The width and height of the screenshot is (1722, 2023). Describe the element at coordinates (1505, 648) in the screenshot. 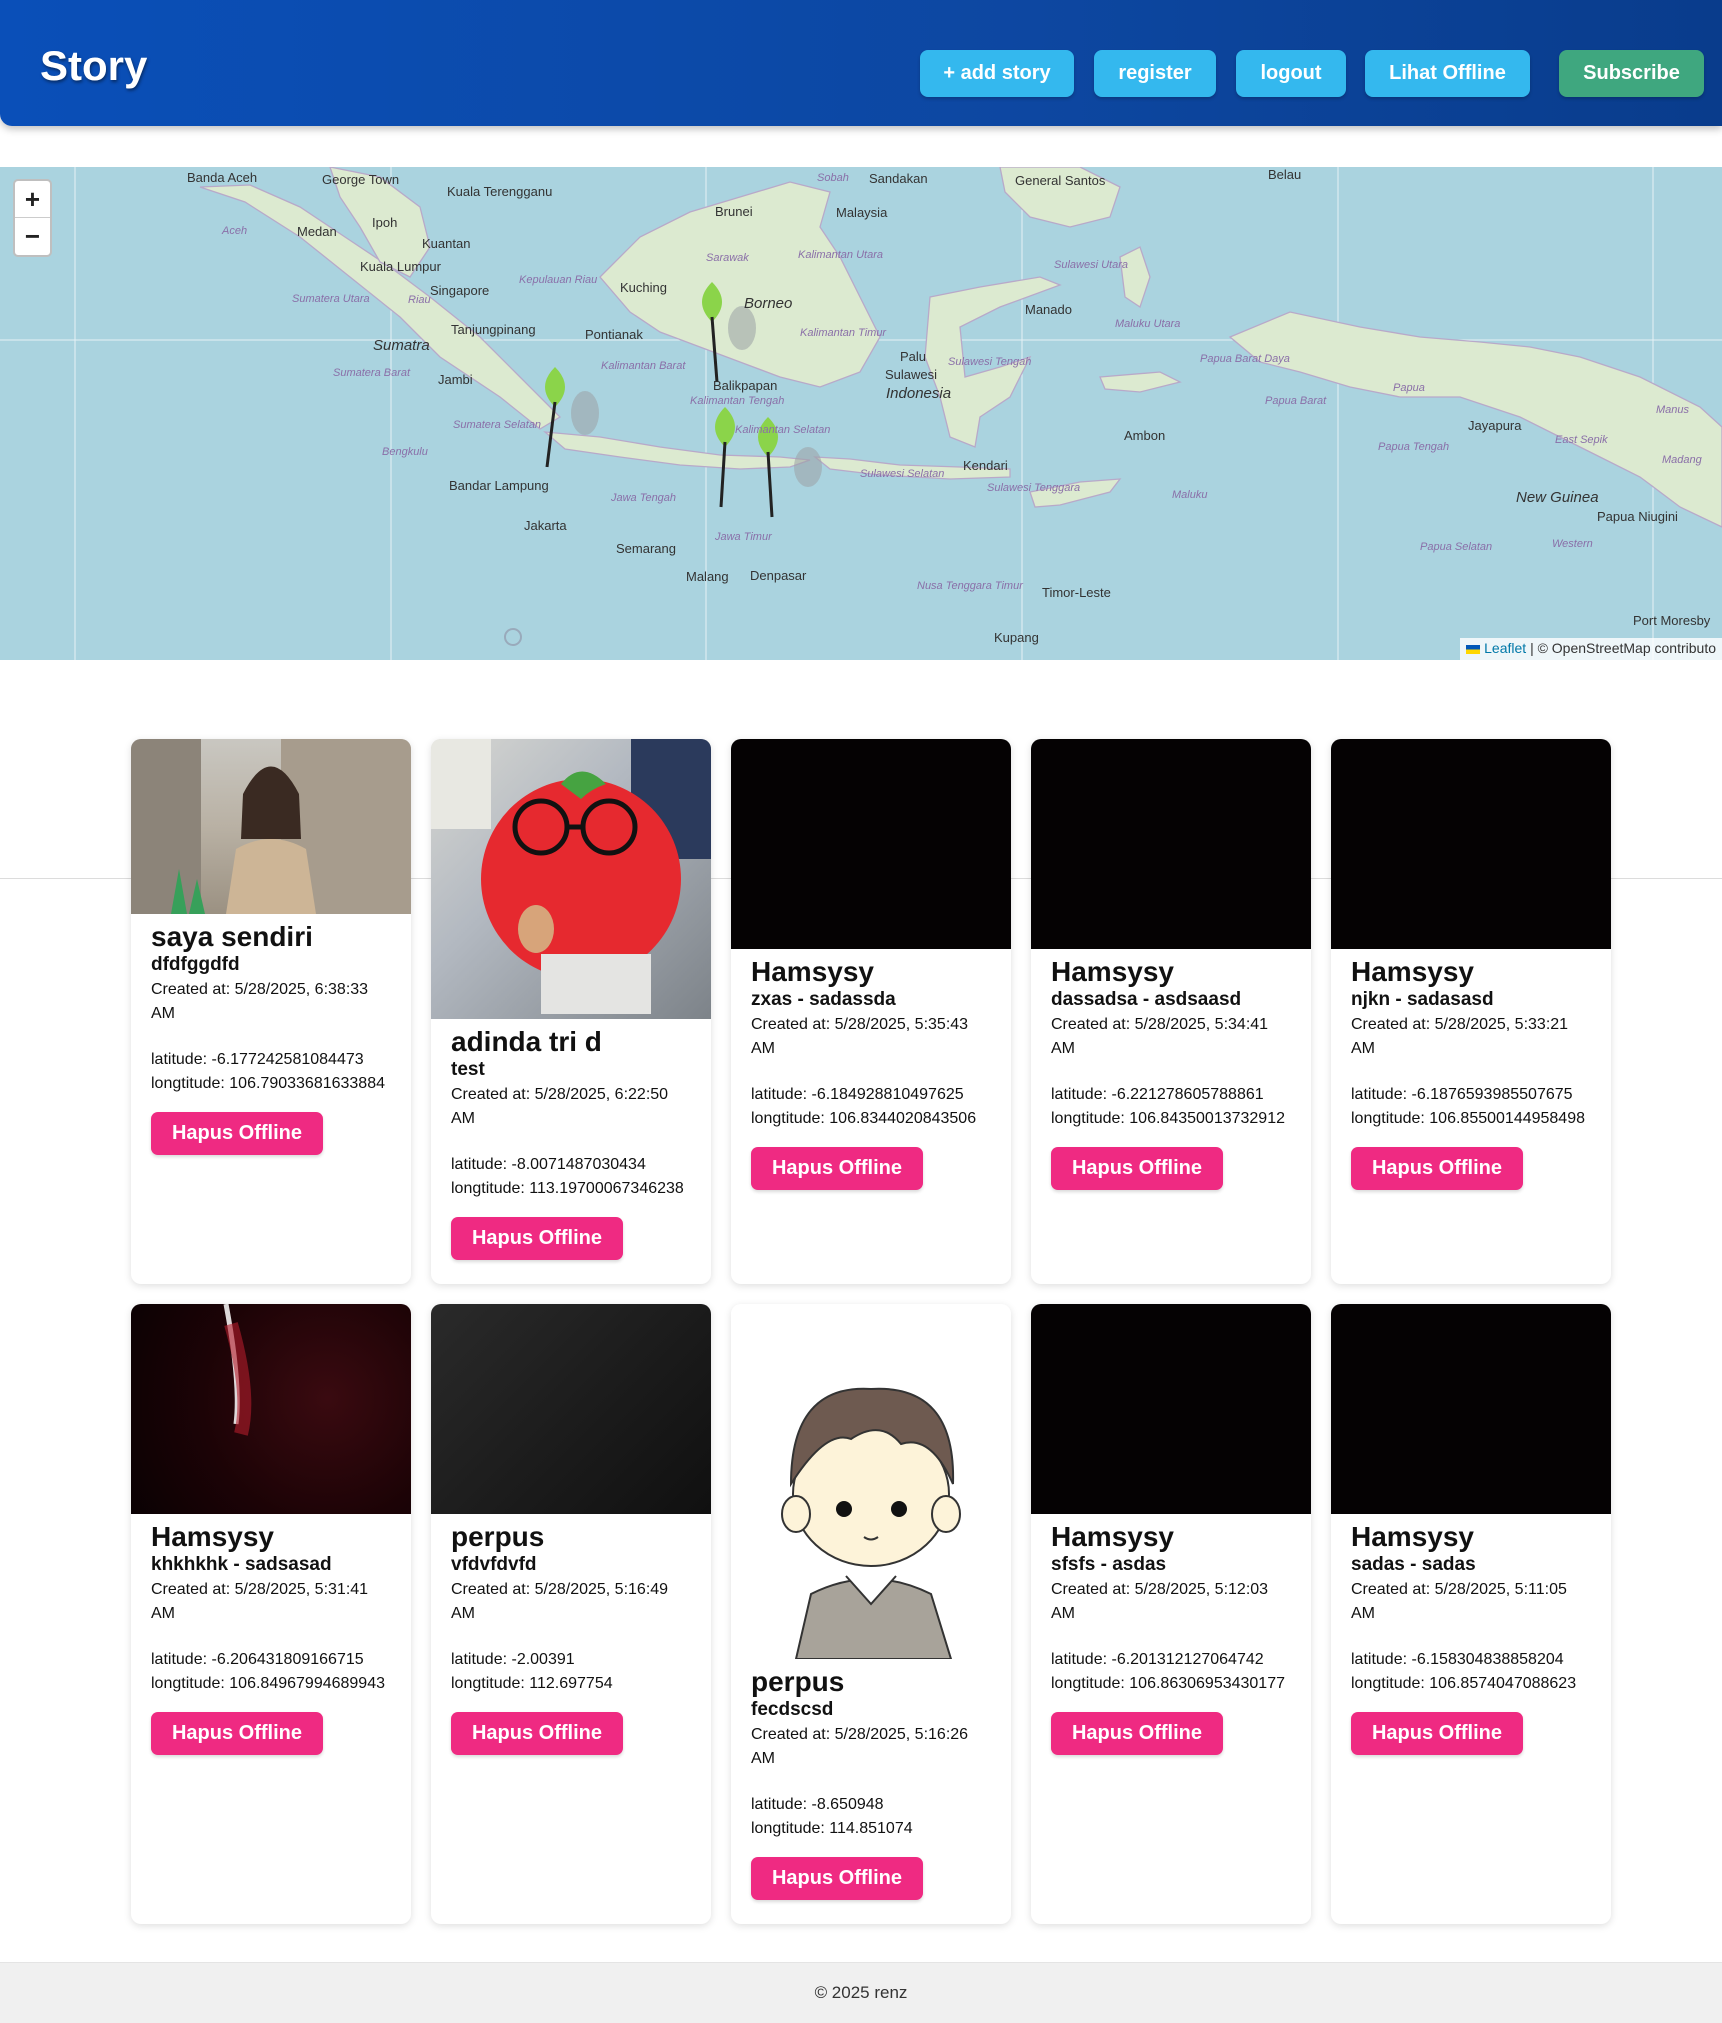

I see `leaflet-link: Leaflet` at that location.